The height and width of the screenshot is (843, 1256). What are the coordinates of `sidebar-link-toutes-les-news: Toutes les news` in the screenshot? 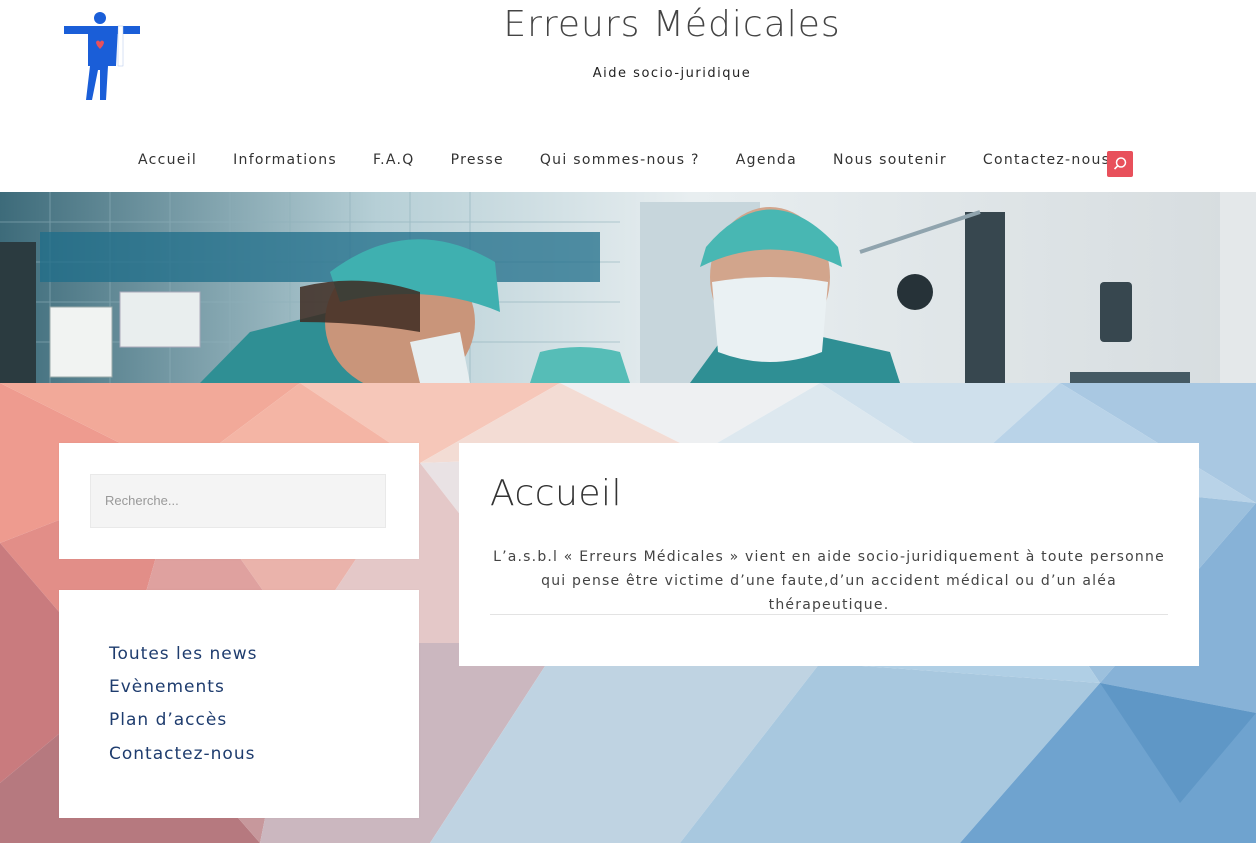 It's located at (183, 654).